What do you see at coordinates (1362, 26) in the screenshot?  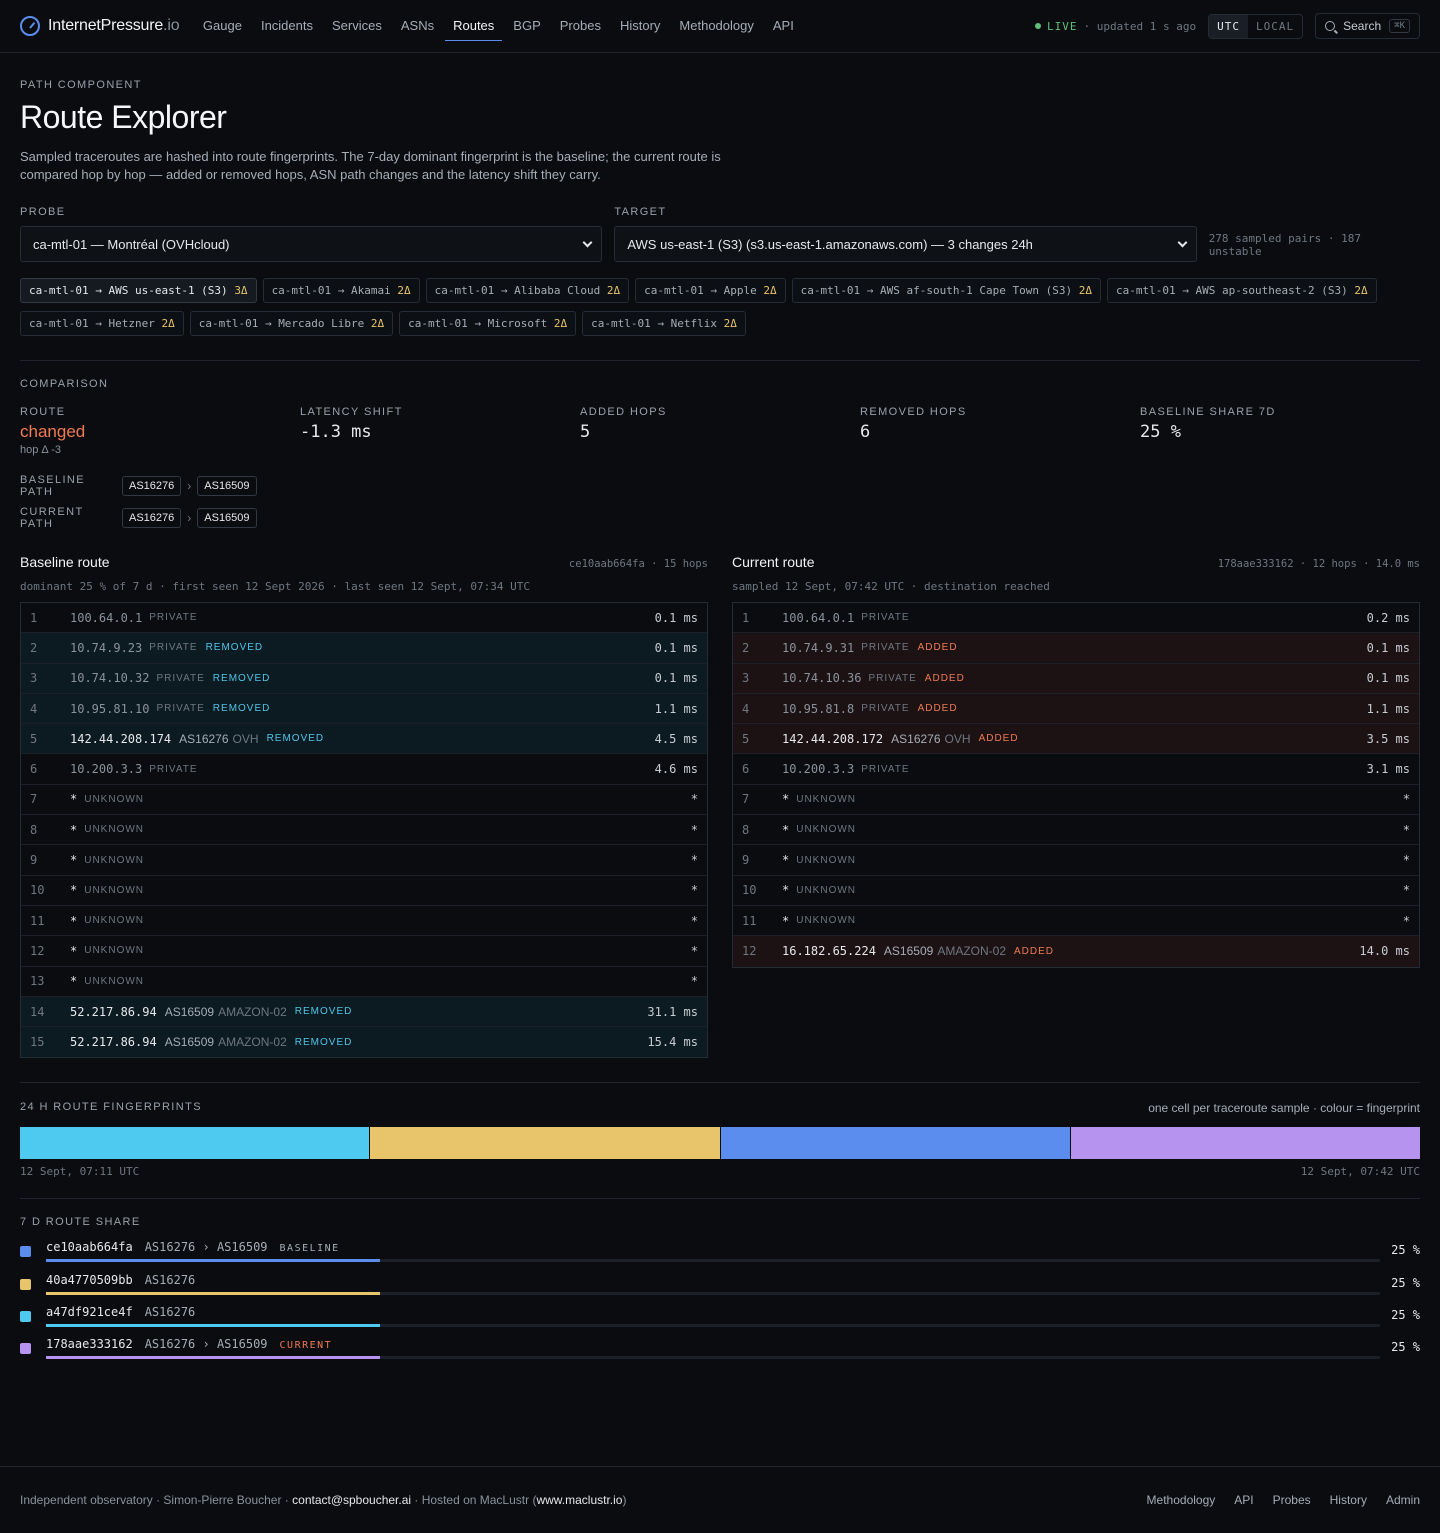 I see `search-label: Search` at bounding box center [1362, 26].